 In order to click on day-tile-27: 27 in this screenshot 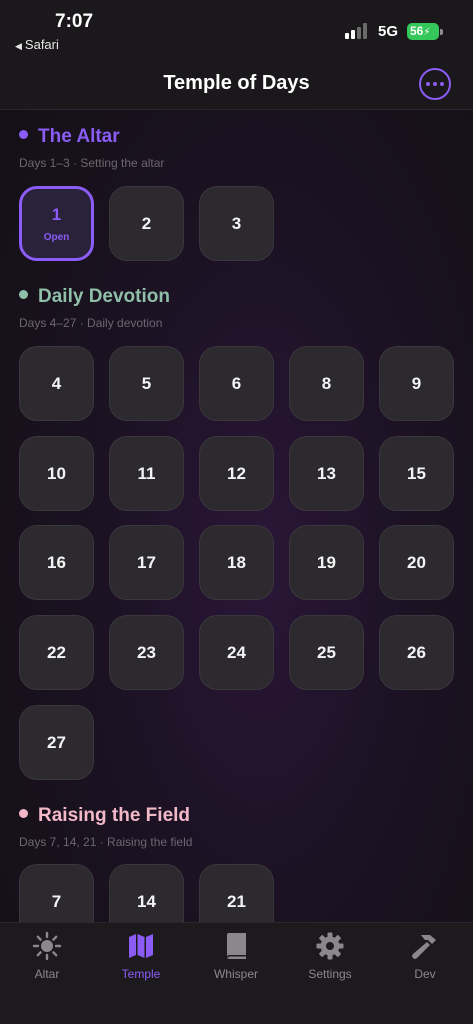, I will do `click(56, 742)`.